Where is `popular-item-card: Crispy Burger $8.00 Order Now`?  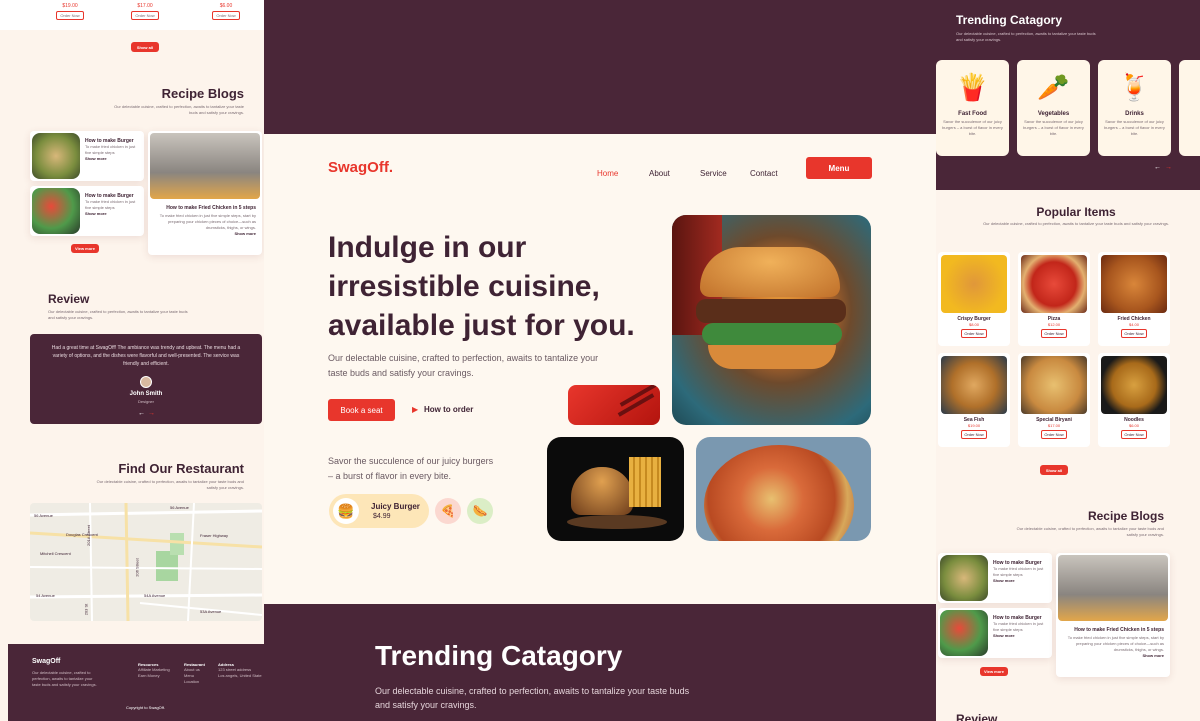 popular-item-card: Crispy Burger $8.00 Order Now is located at coordinates (974, 299).